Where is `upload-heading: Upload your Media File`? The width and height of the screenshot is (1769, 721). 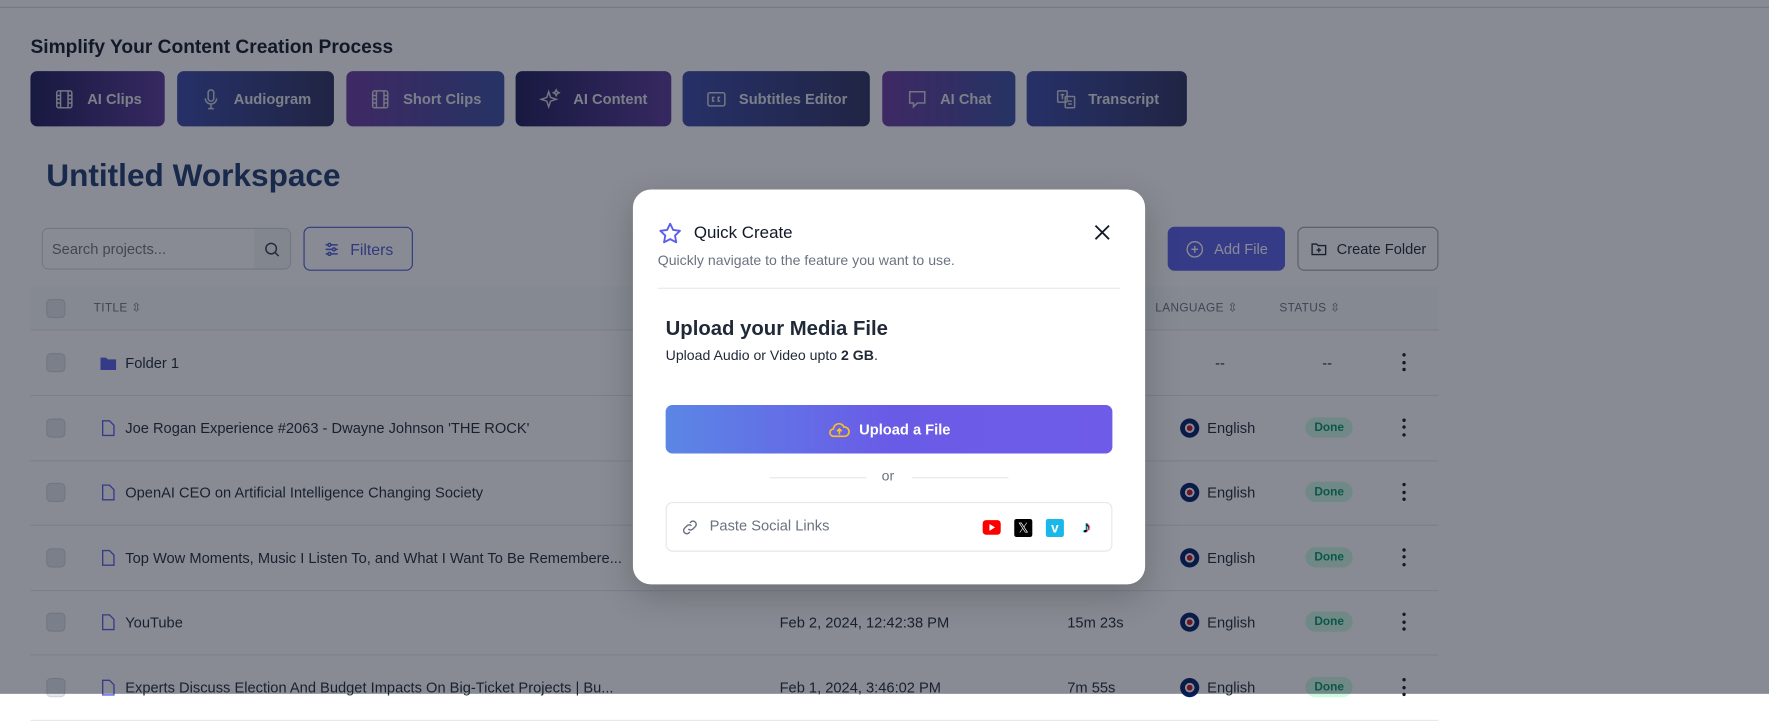
upload-heading: Upload your Media File is located at coordinates (776, 328).